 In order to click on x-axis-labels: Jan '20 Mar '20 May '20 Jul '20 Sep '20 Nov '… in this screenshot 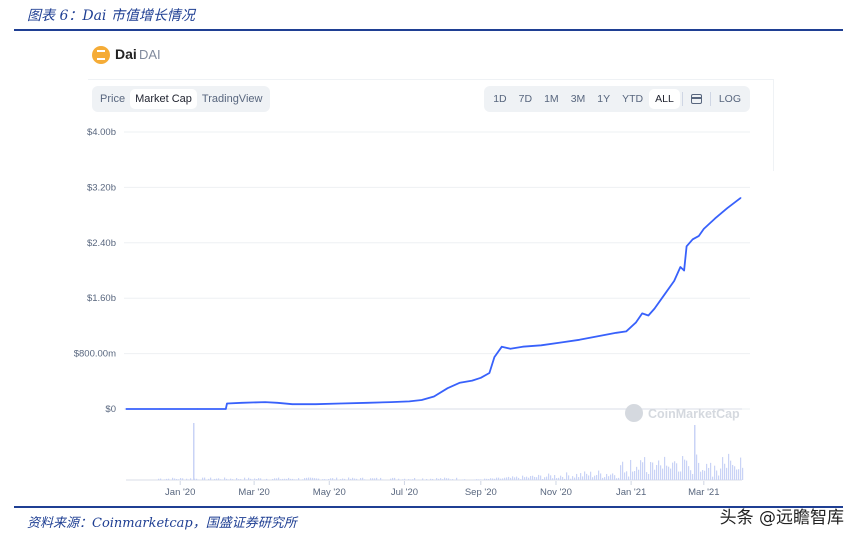, I will do `click(442, 489)`.